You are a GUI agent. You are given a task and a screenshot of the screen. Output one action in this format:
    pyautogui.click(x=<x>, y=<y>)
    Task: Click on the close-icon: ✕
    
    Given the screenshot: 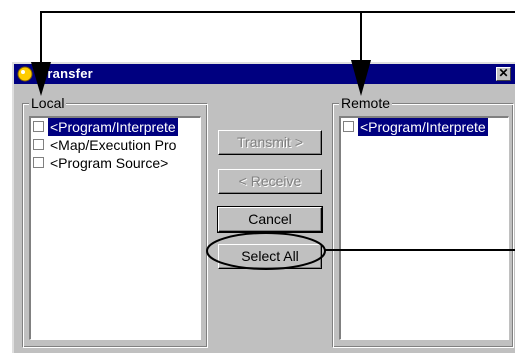 What is the action you would take?
    pyautogui.click(x=503, y=73)
    